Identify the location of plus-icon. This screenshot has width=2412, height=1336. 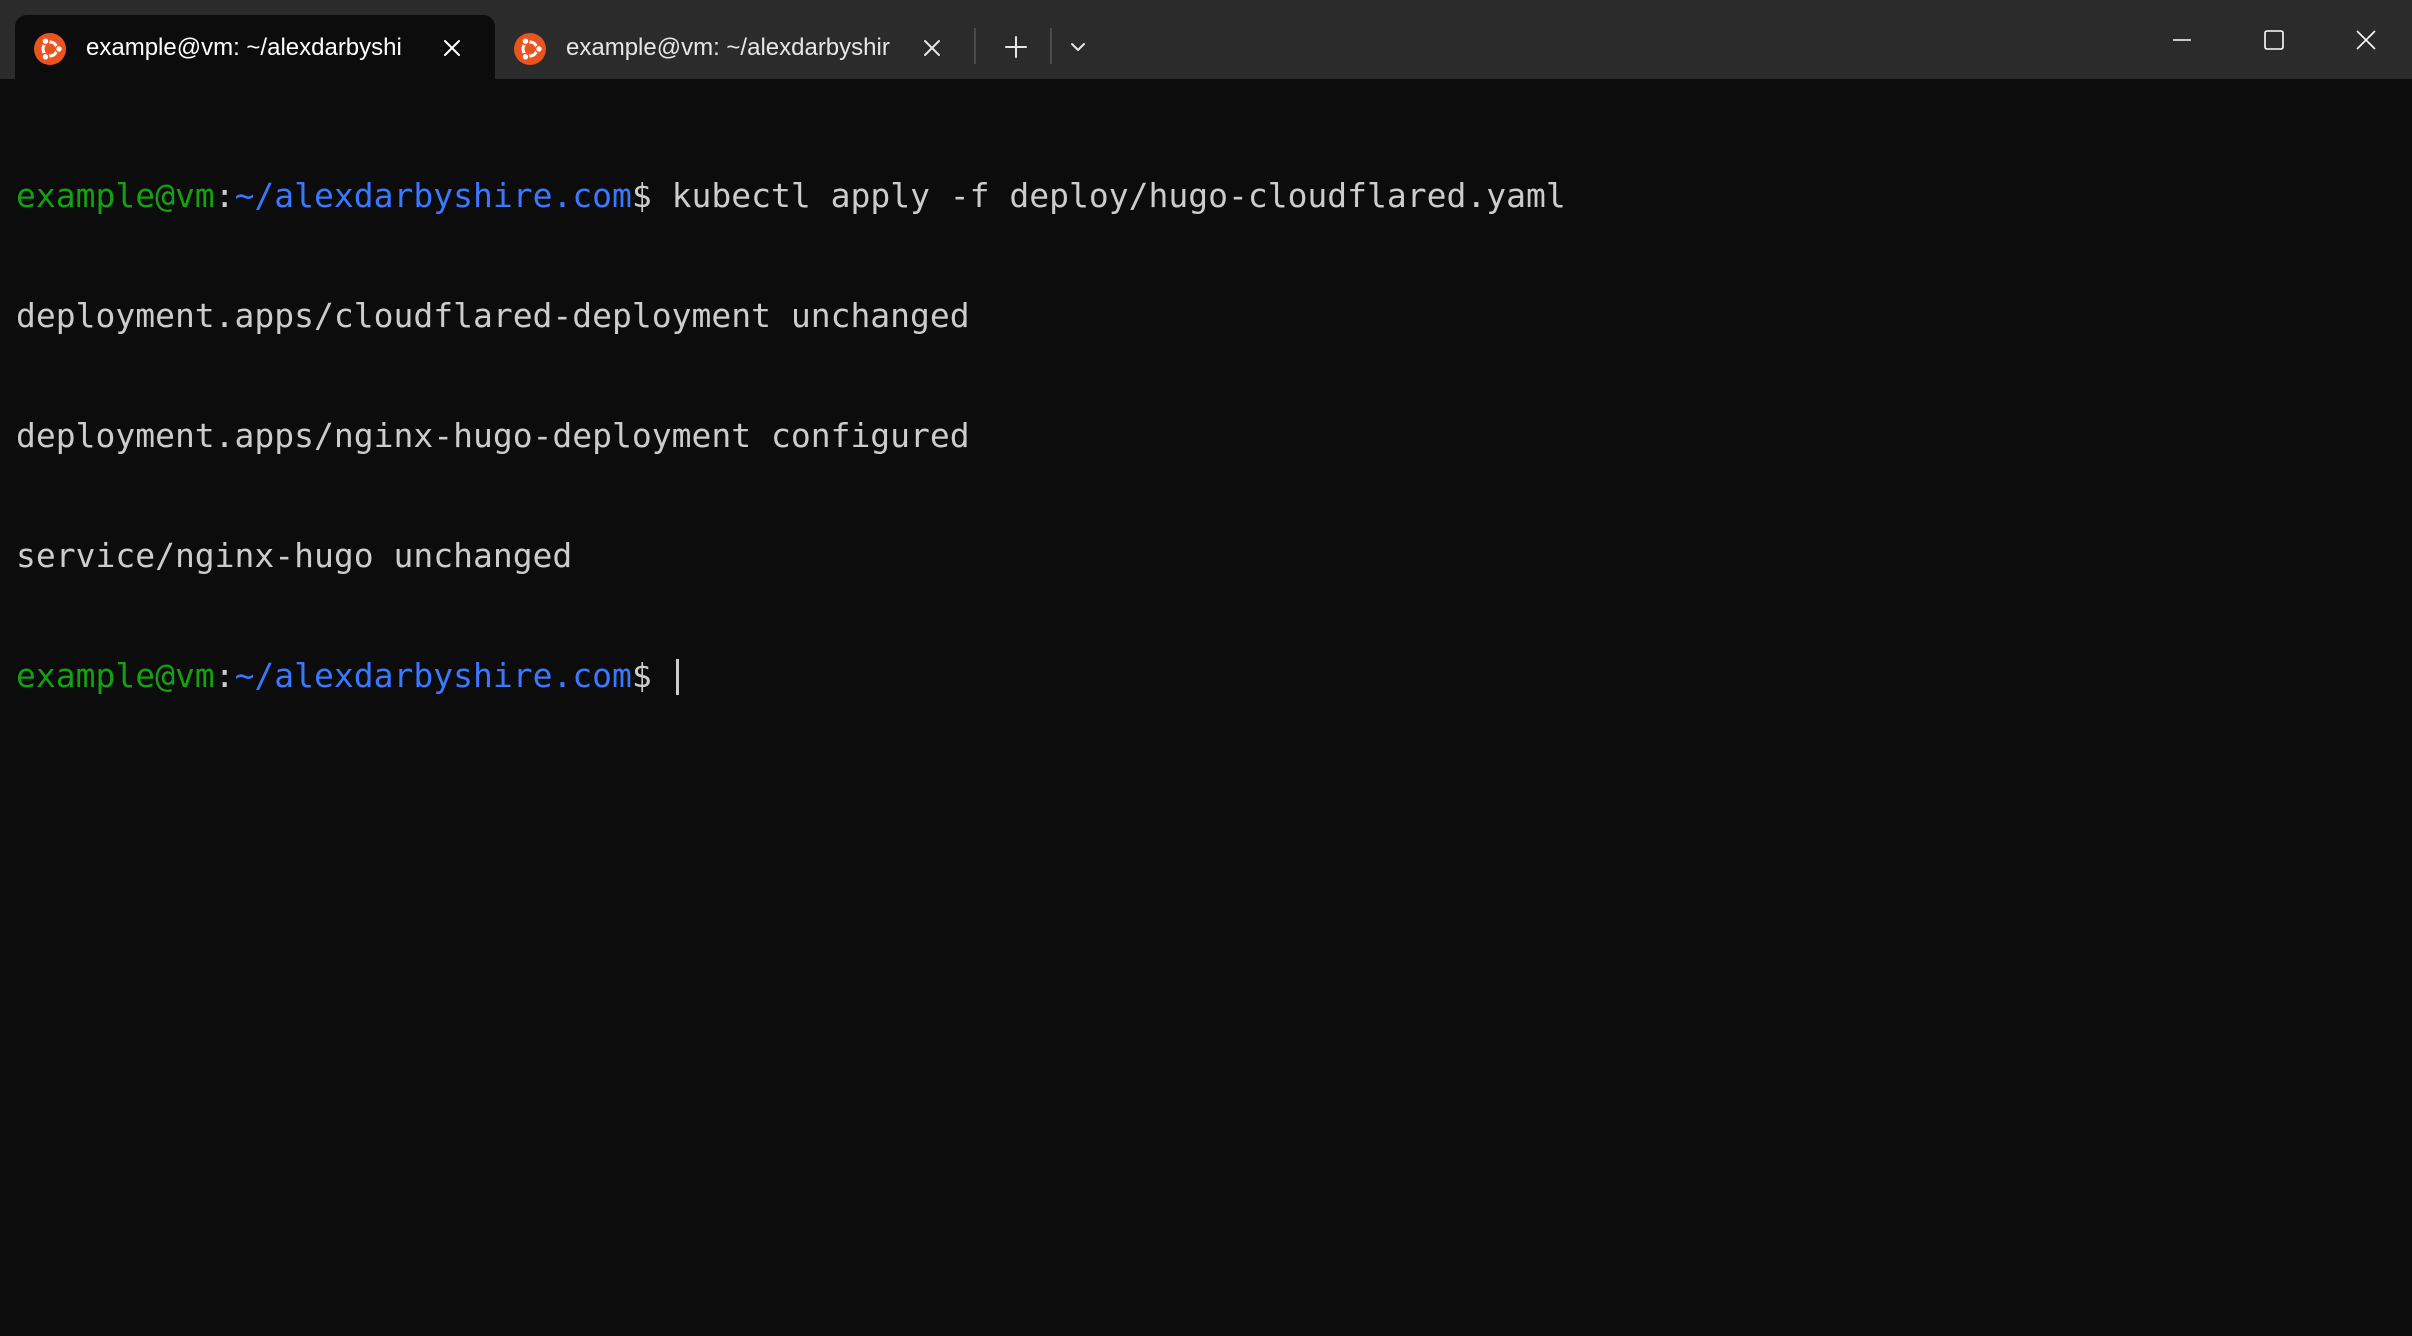
(1016, 47).